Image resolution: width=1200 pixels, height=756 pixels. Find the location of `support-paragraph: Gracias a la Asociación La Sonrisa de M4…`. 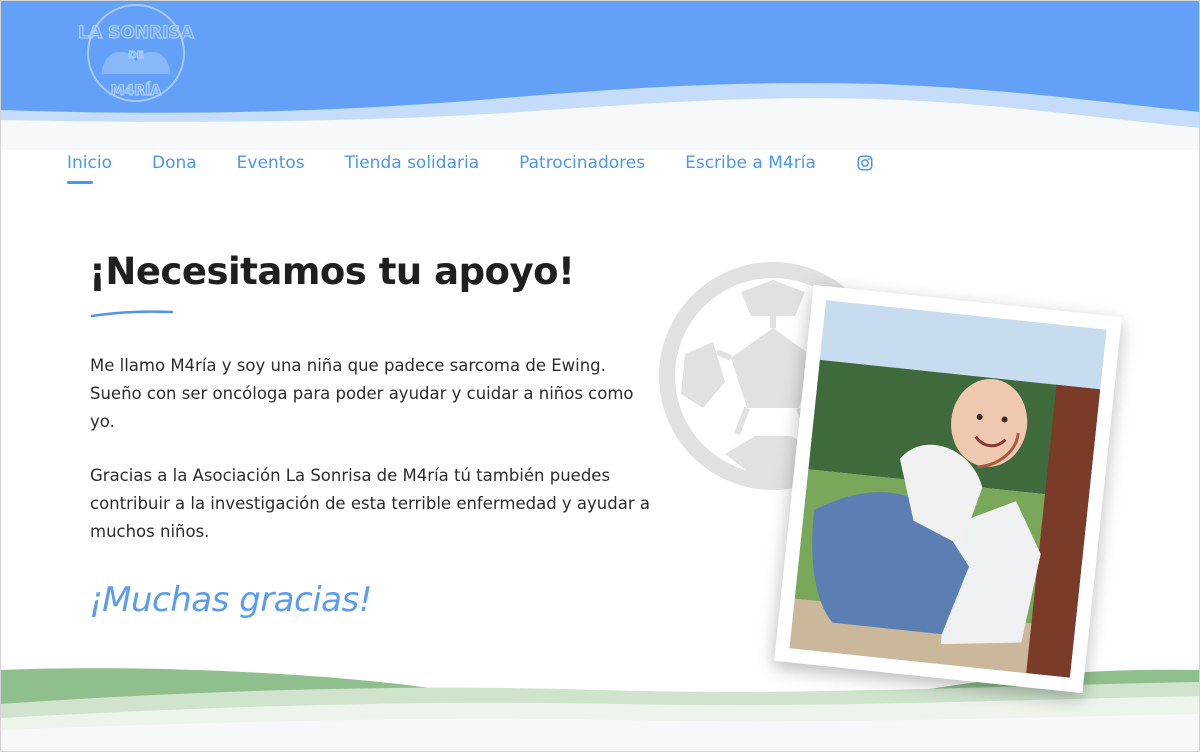

support-paragraph: Gracias a la Asociación La Sonrisa de M4… is located at coordinates (370, 503).